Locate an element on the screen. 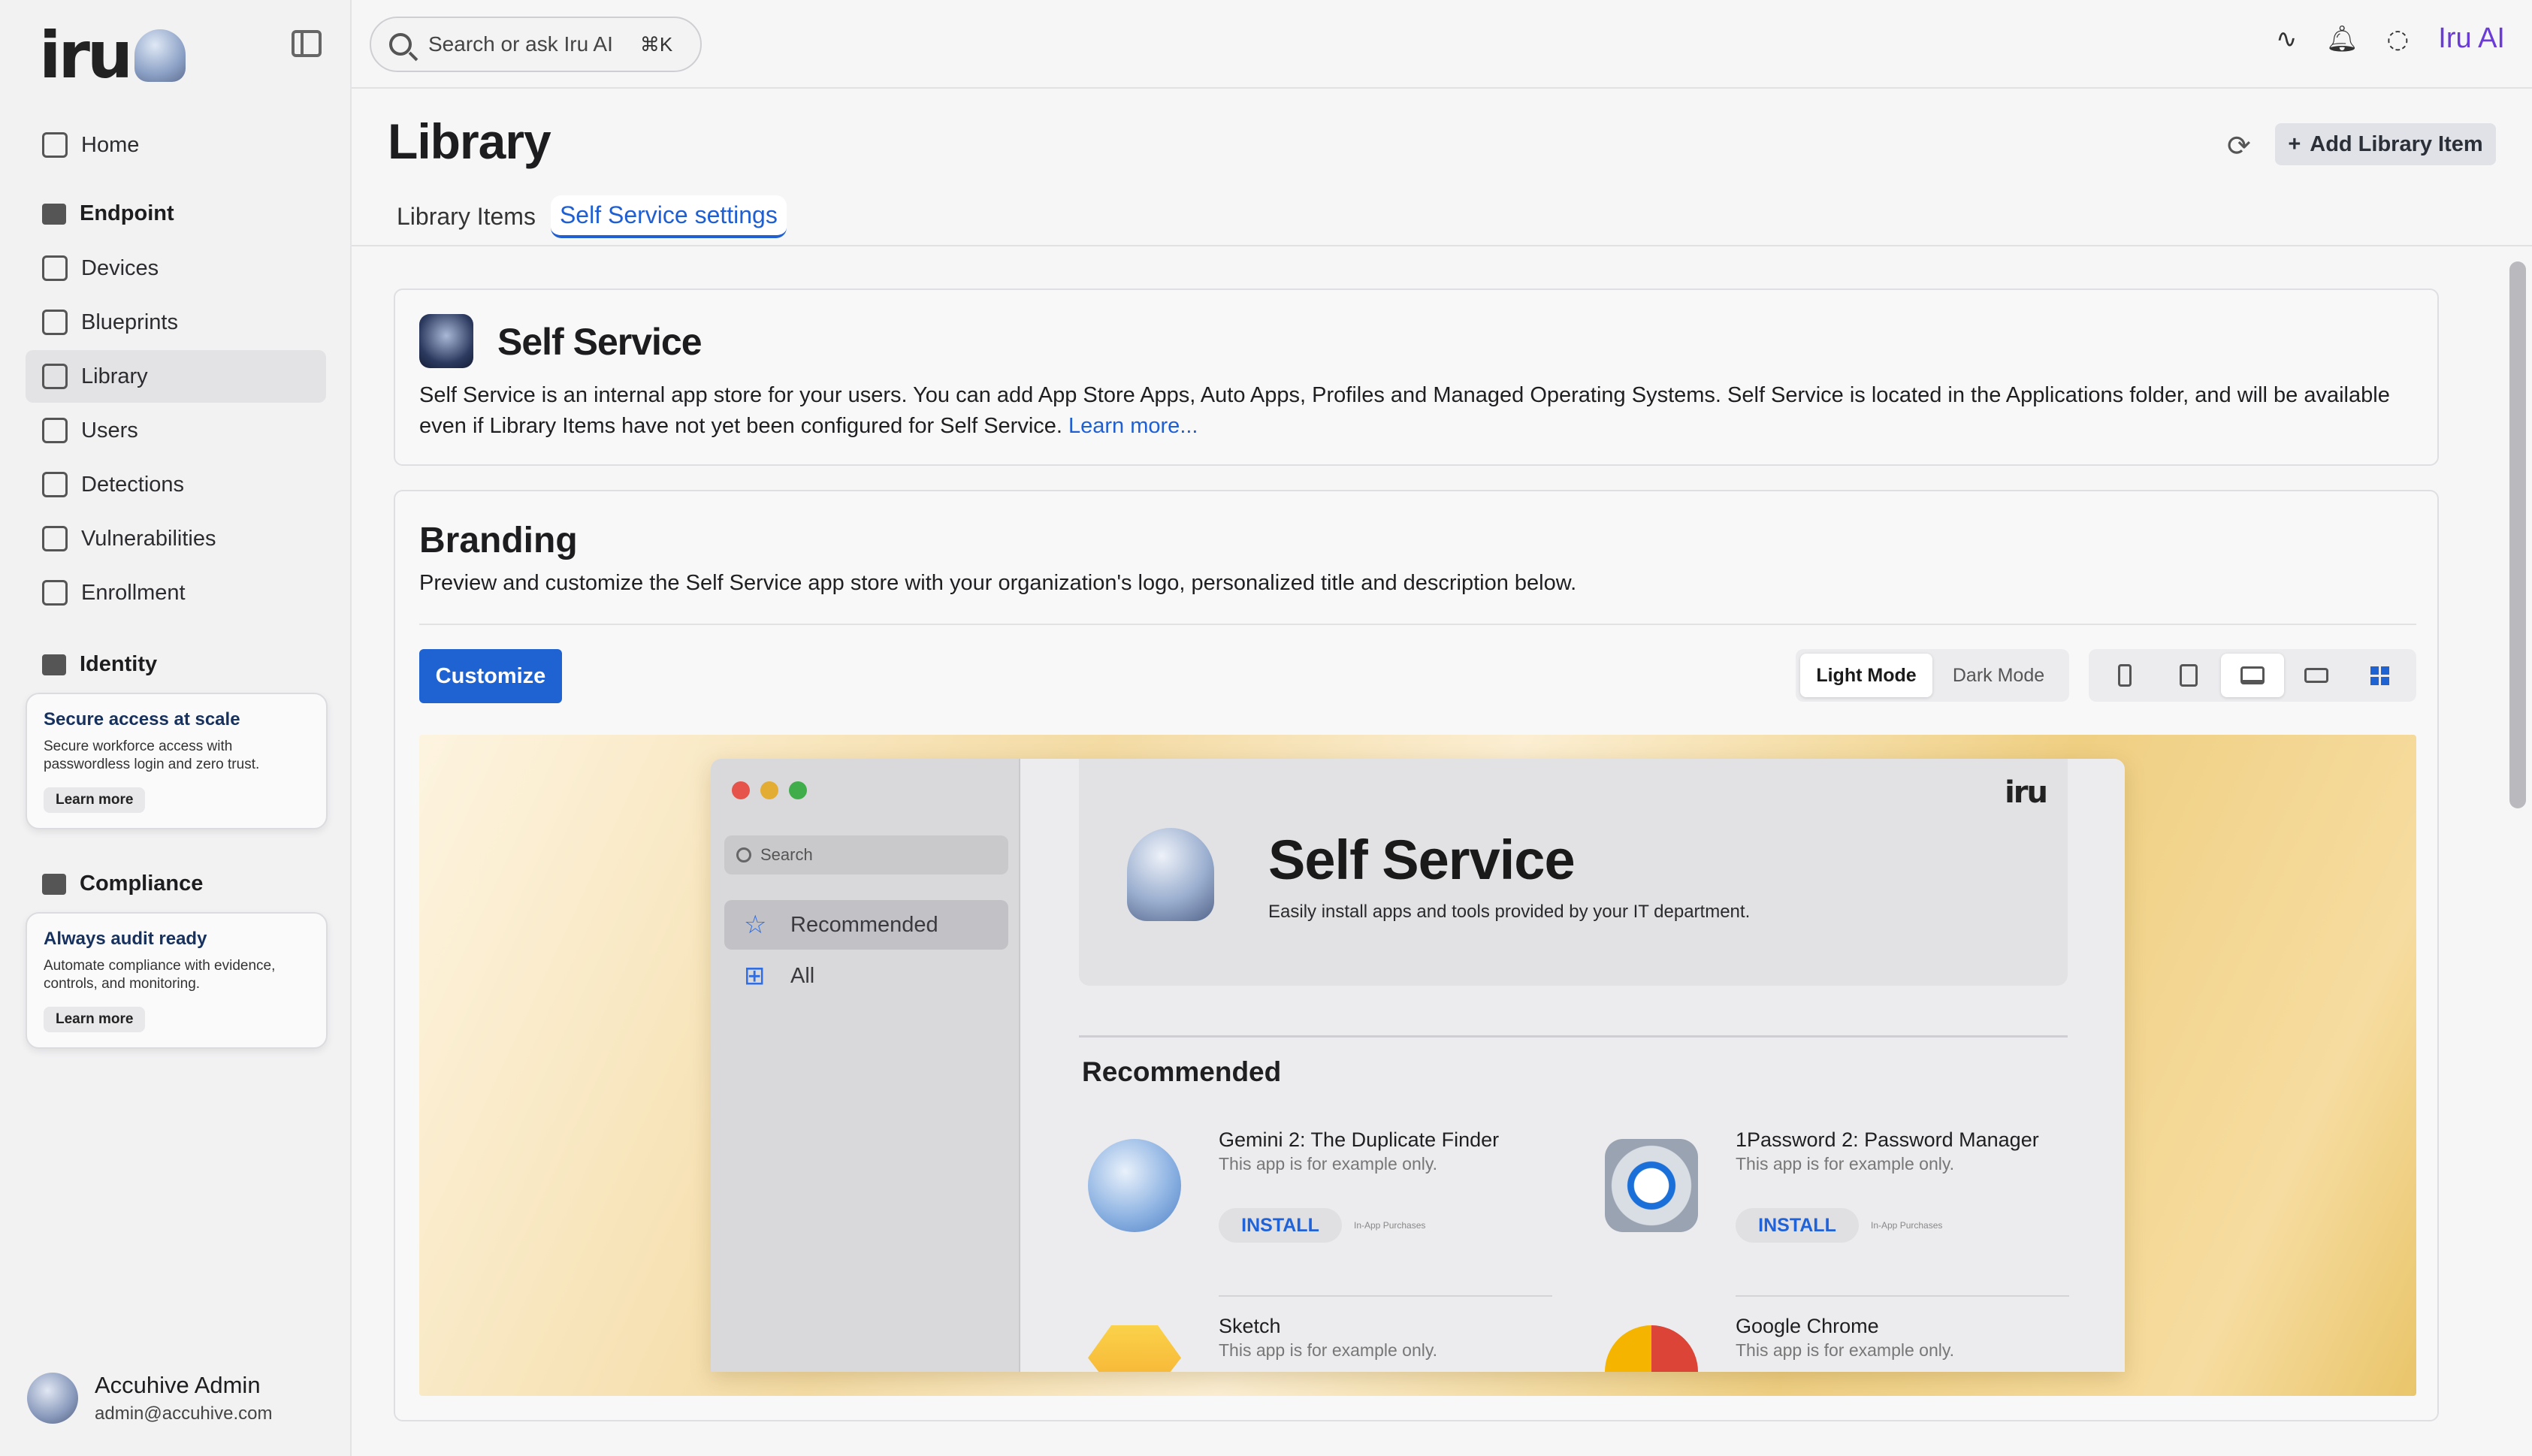  chat-icon: ◌ is located at coordinates (2397, 39).